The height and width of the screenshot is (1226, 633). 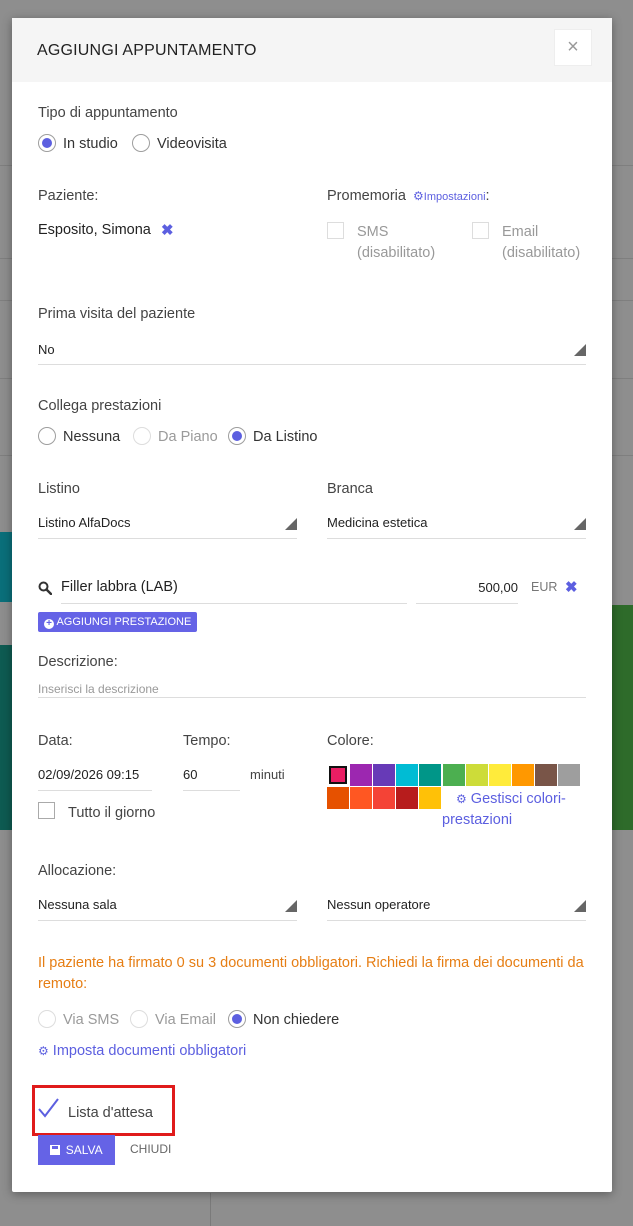 I want to click on email-state: (disabilitato), so click(x=541, y=253).